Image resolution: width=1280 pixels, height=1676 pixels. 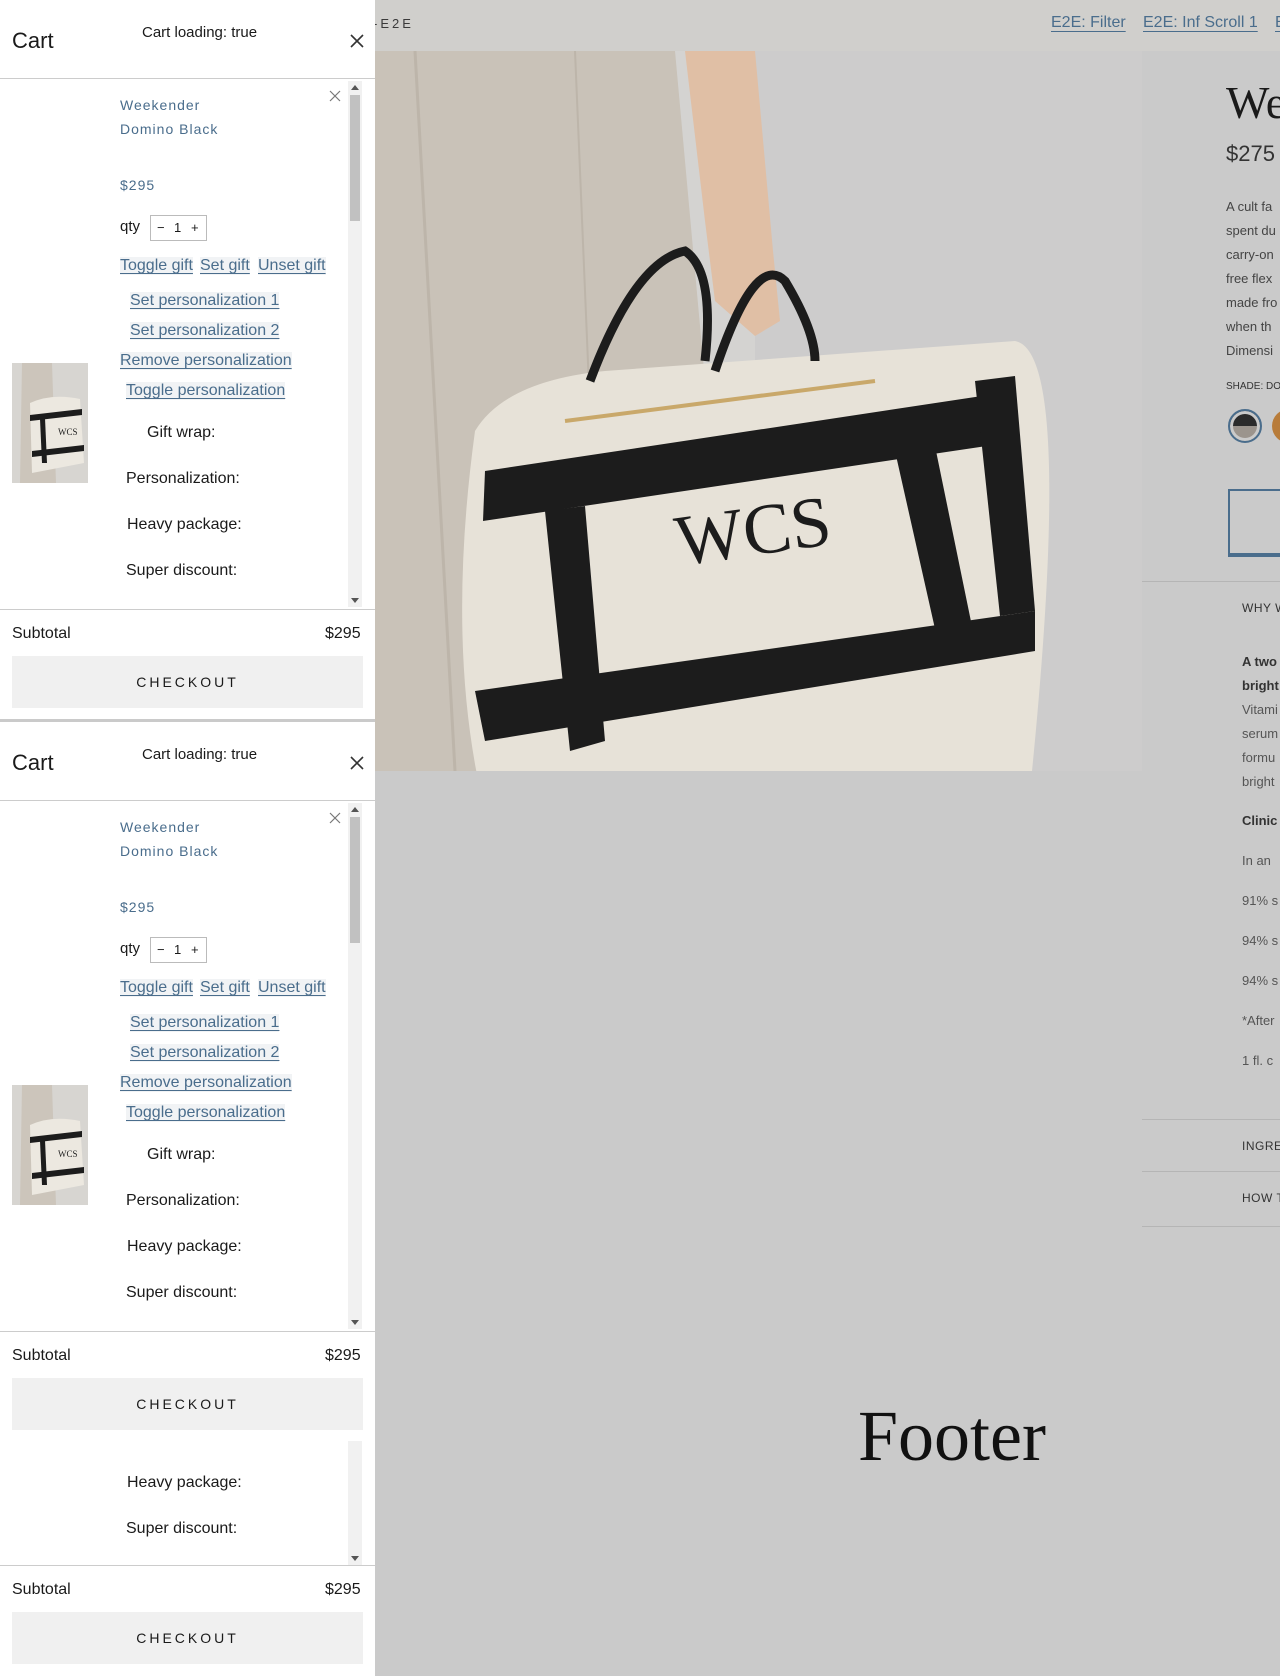 I want to click on description-line: Dimensi, so click(x=1249, y=350).